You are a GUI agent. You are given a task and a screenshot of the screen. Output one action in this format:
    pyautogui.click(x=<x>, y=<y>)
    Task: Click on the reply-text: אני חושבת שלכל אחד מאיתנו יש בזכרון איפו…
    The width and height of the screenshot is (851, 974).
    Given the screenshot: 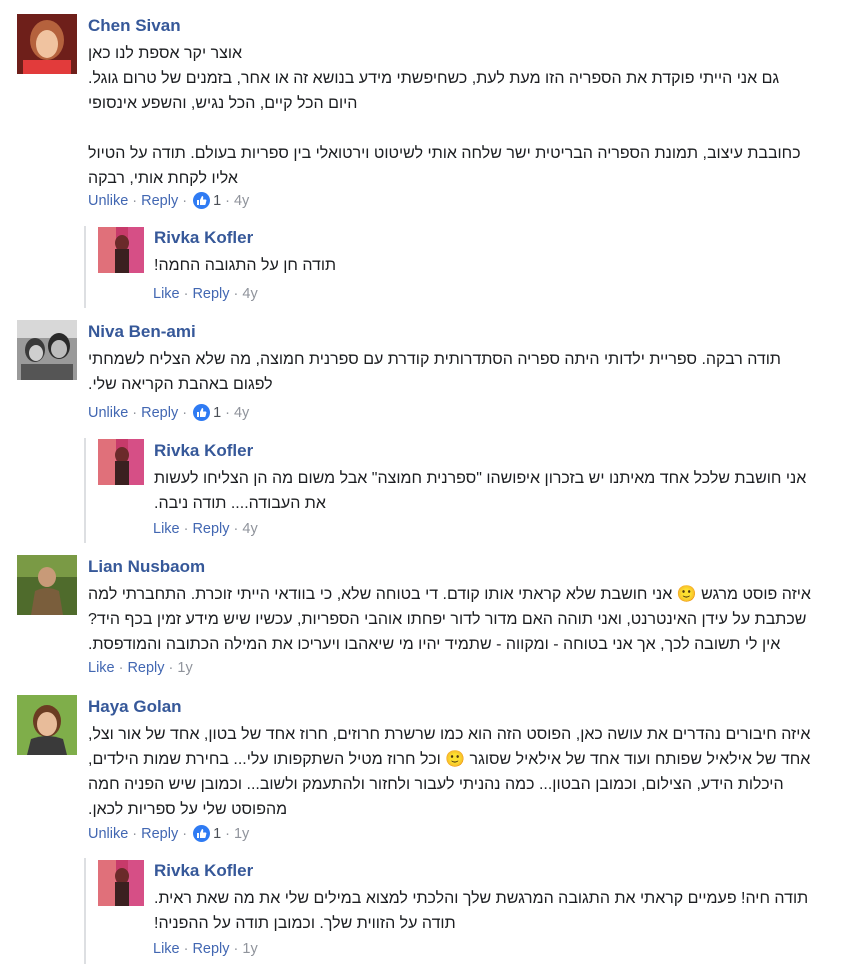 What is the action you would take?
    pyautogui.click(x=480, y=491)
    